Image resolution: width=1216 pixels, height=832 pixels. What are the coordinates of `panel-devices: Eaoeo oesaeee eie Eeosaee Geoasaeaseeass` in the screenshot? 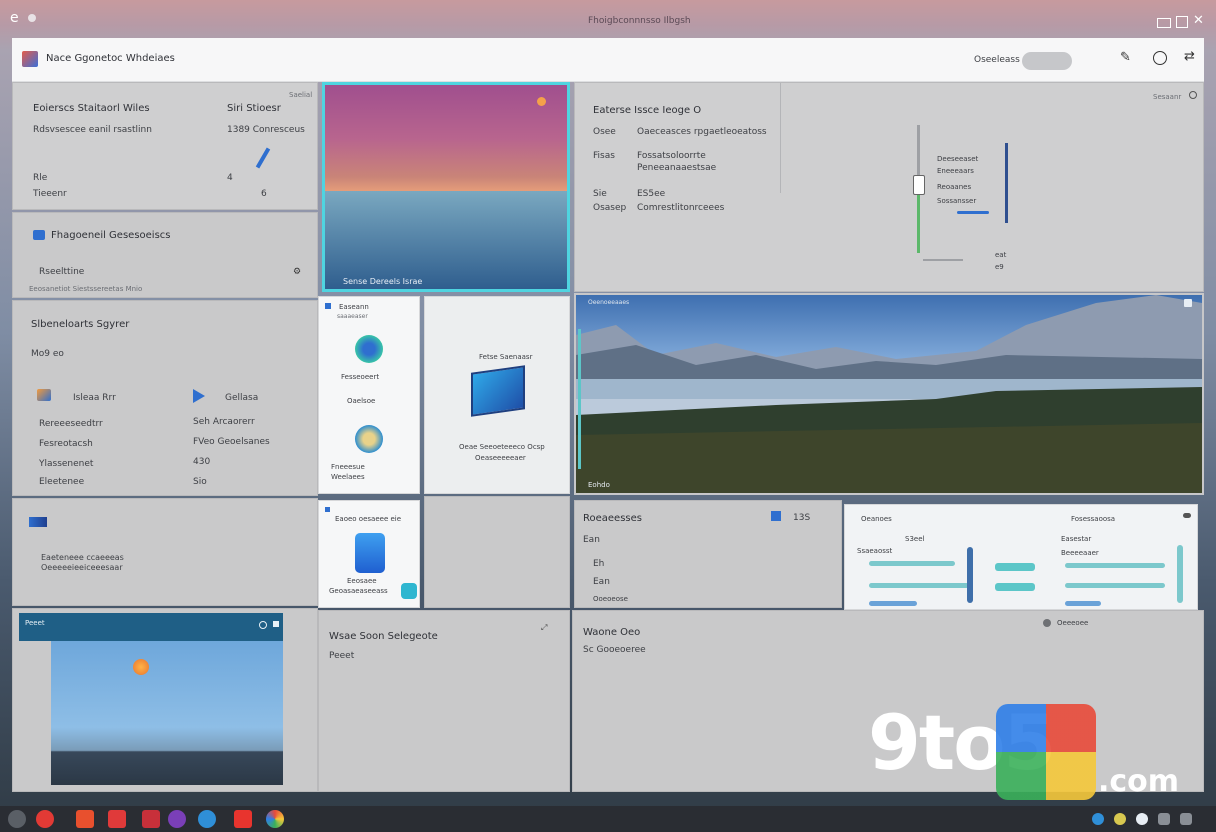 It's located at (369, 554).